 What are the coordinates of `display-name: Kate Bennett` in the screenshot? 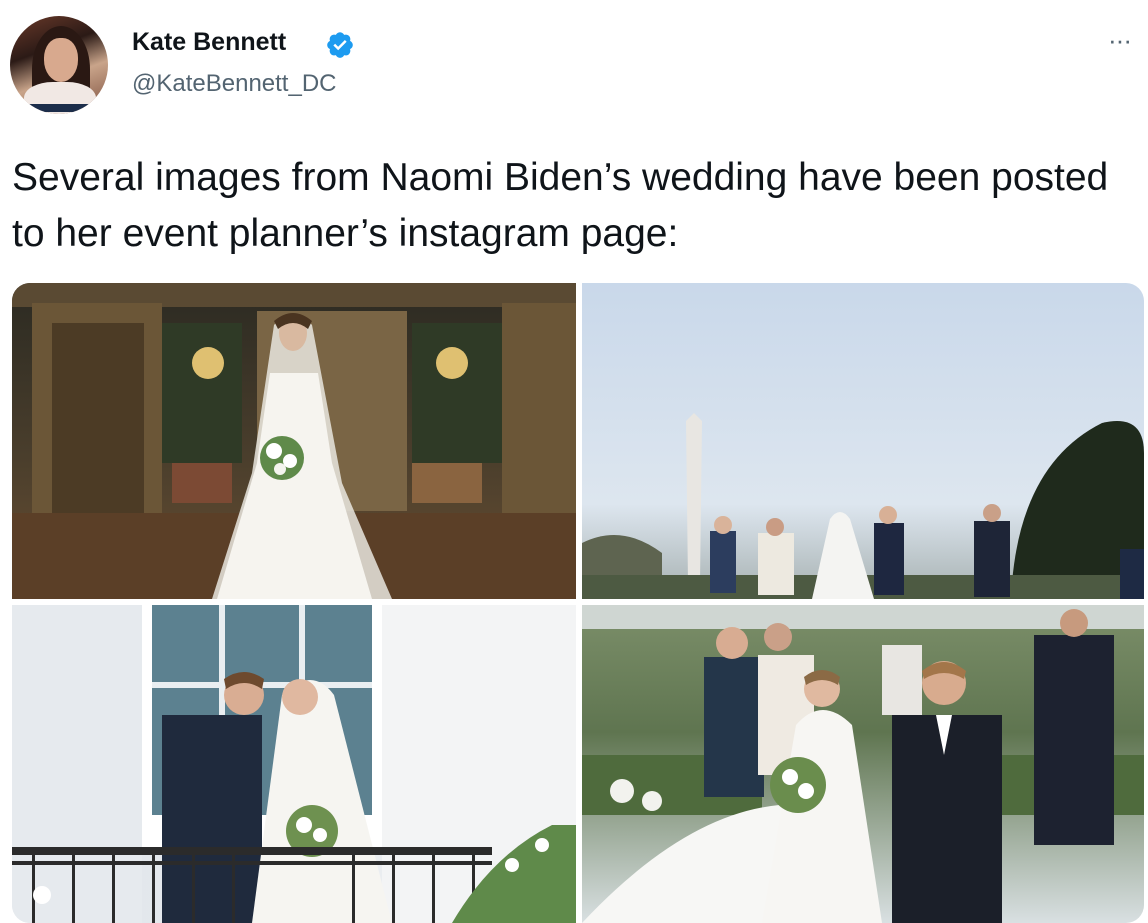 It's located at (209, 42).